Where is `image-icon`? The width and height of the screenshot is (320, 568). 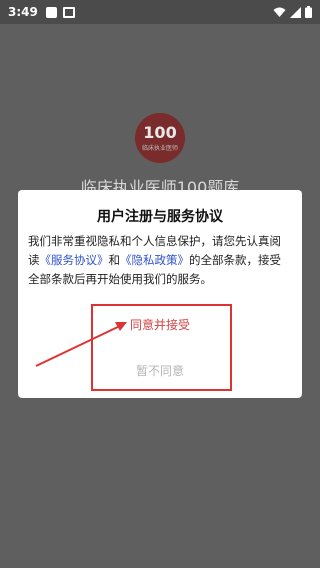 image-icon is located at coordinates (68, 12).